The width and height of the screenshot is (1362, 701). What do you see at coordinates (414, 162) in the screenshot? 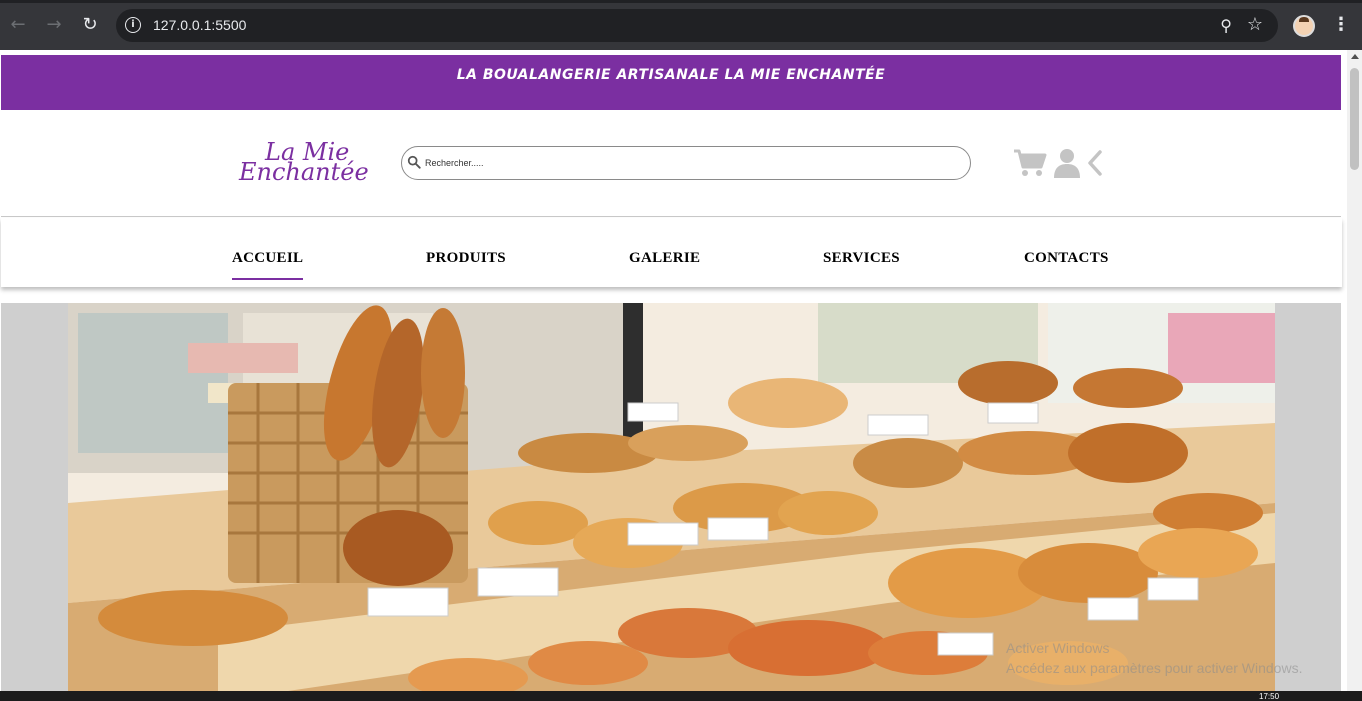
I see `search-icon` at bounding box center [414, 162].